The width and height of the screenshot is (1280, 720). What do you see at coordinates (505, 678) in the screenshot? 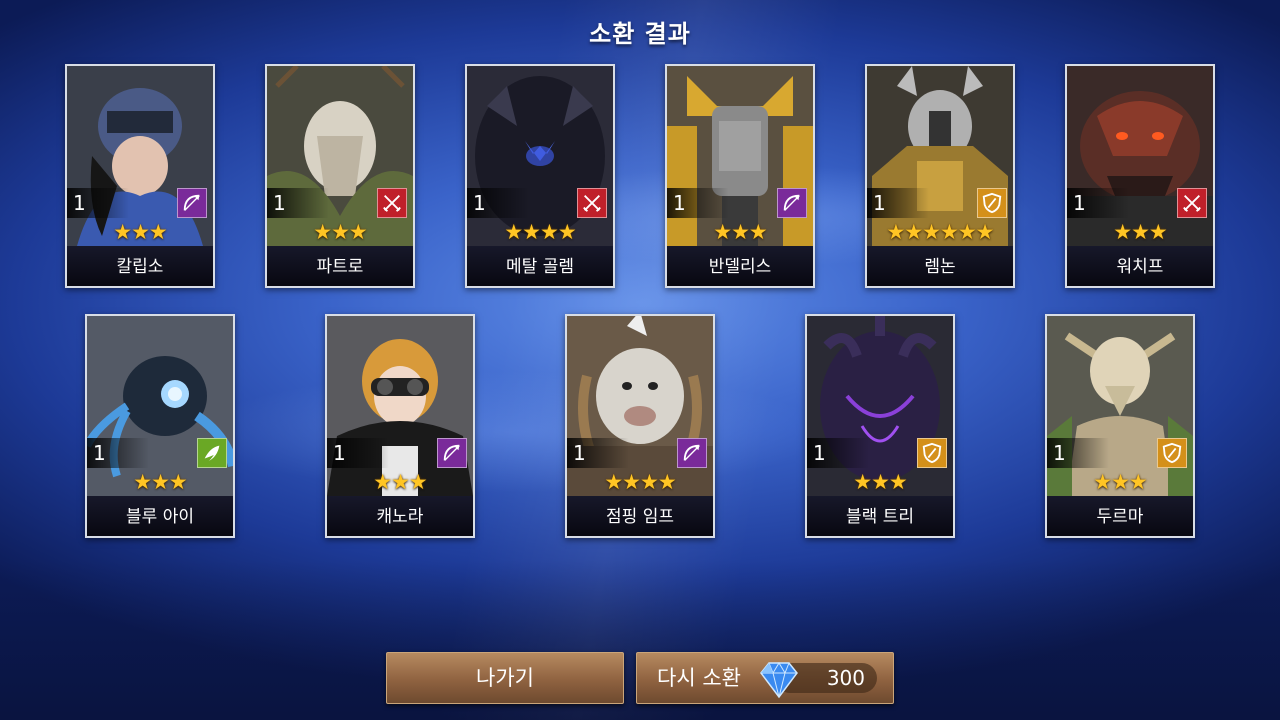
I see `exit-button: 나가기` at bounding box center [505, 678].